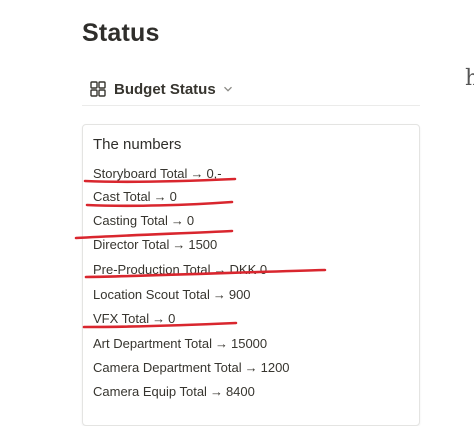 This screenshot has width=474, height=426. What do you see at coordinates (152, 343) in the screenshot?
I see `field-label: Art Department Total` at bounding box center [152, 343].